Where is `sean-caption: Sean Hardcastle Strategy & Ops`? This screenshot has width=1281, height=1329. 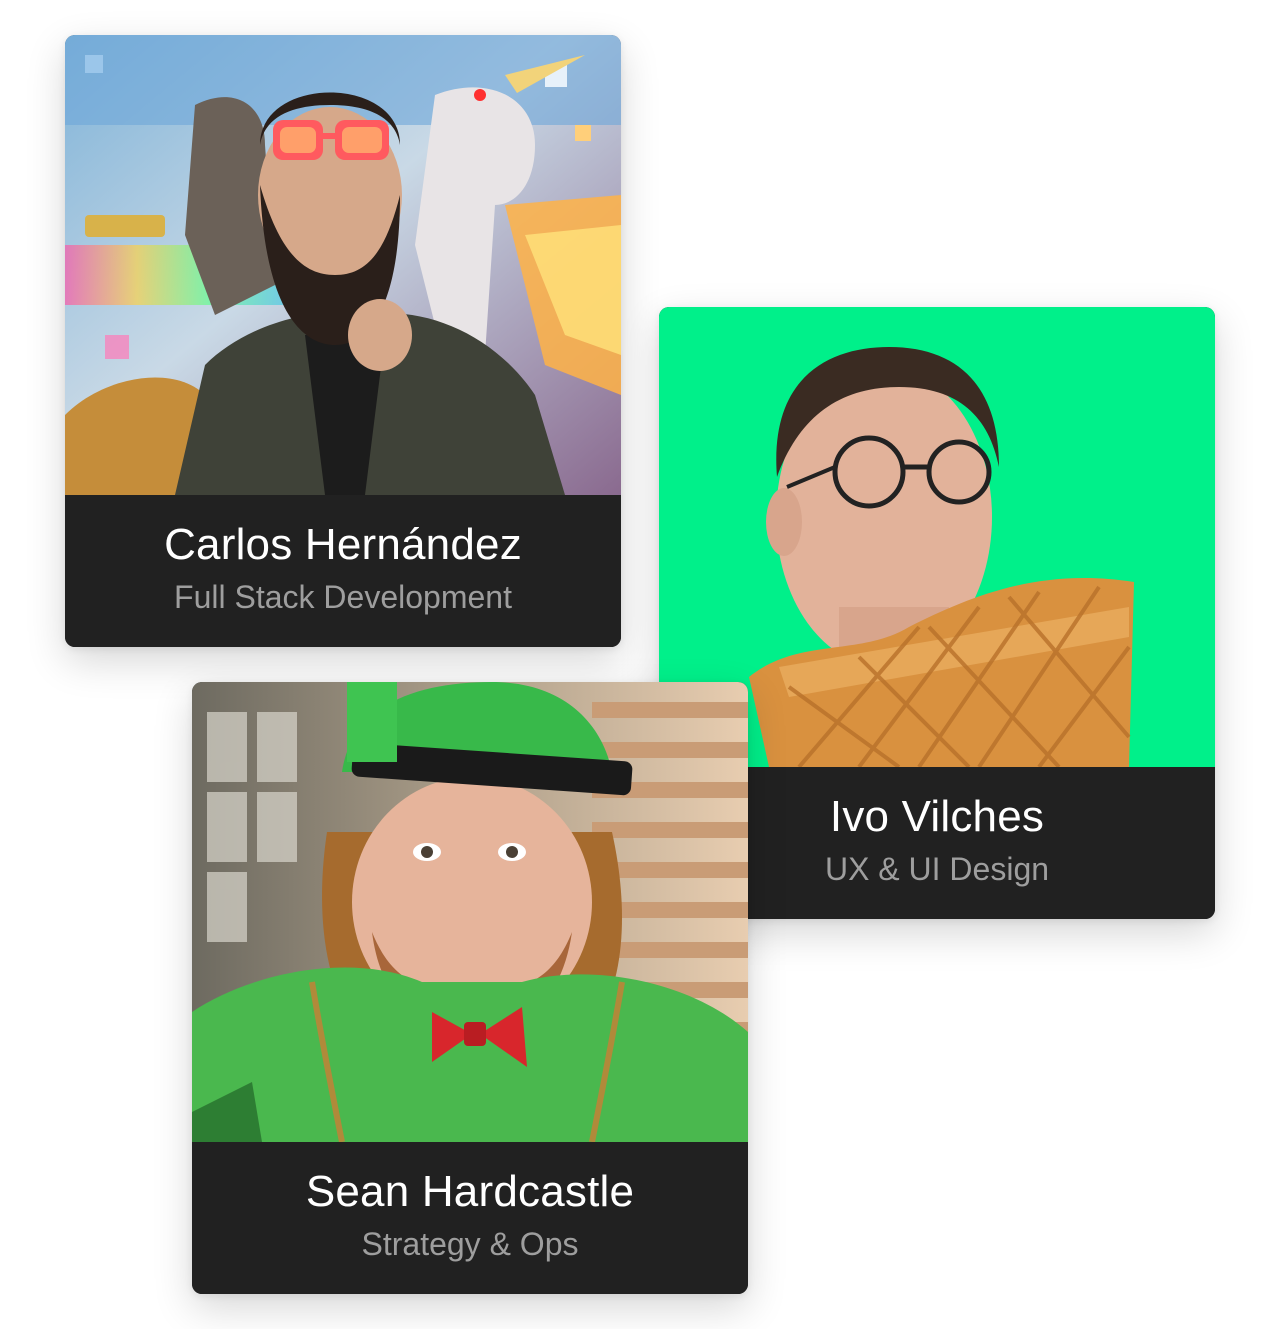 sean-caption: Sean Hardcastle Strategy & Ops is located at coordinates (470, 1218).